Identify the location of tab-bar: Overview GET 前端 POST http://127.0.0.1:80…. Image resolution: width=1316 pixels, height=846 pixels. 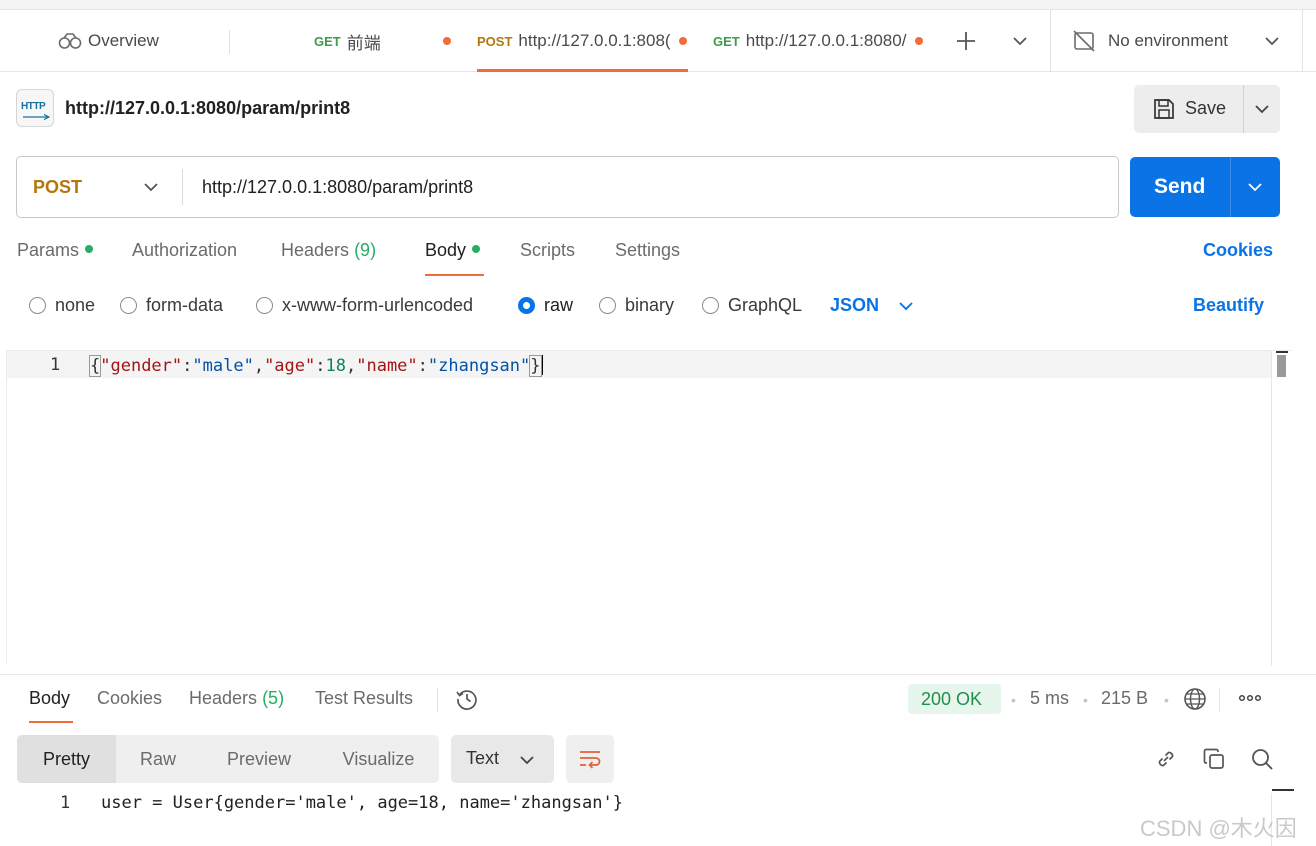
(658, 41).